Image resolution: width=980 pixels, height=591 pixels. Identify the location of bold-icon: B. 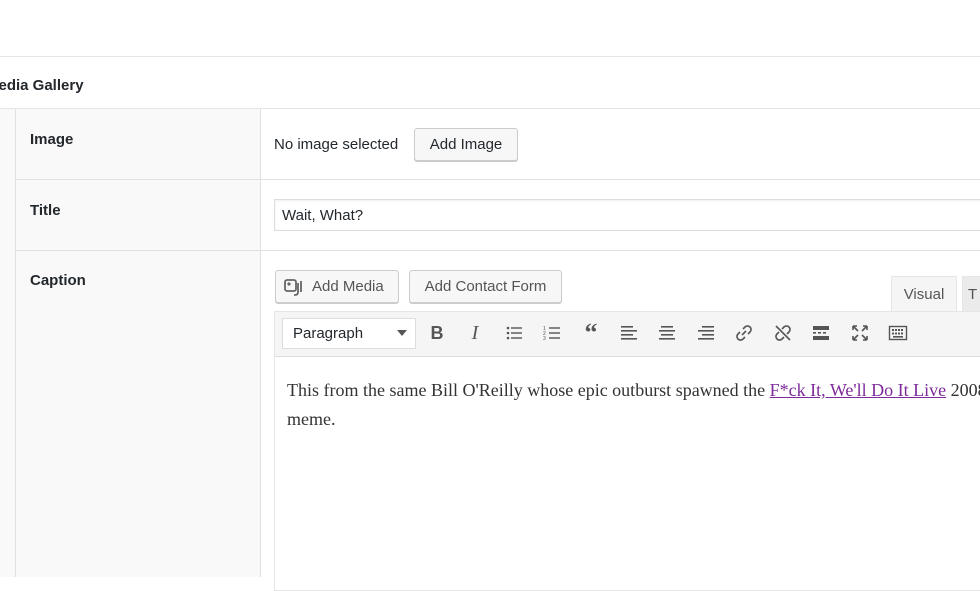
(437, 333).